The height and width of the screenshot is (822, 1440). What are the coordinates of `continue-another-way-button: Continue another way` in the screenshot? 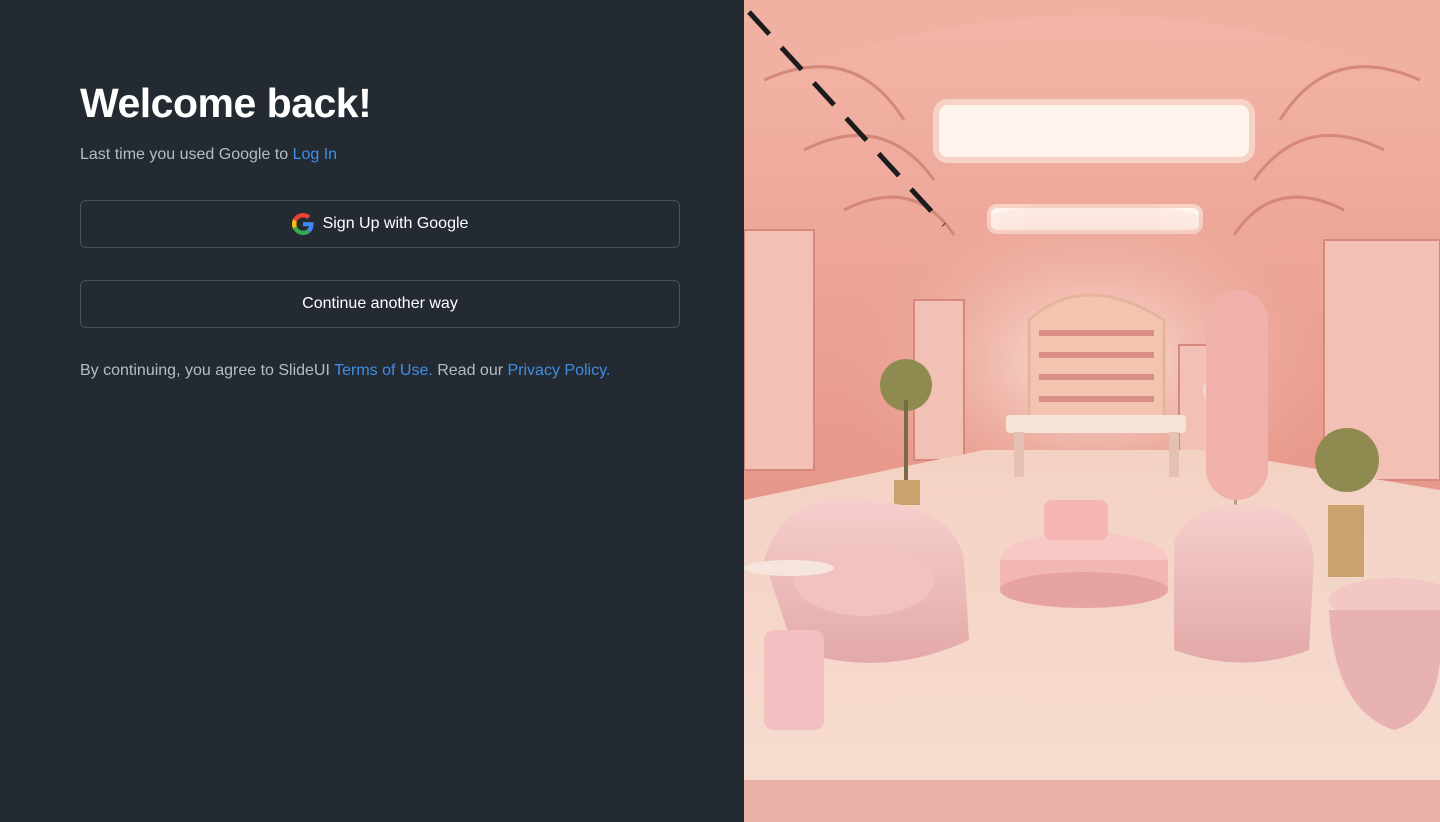 It's located at (380, 304).